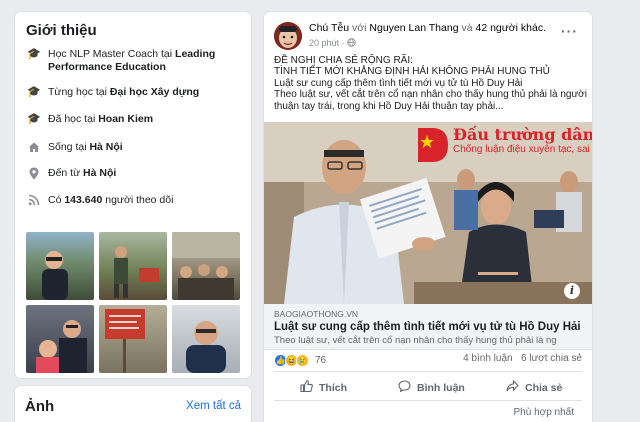  What do you see at coordinates (61, 30) in the screenshot?
I see `intro-title: Giới thiệu` at bounding box center [61, 30].